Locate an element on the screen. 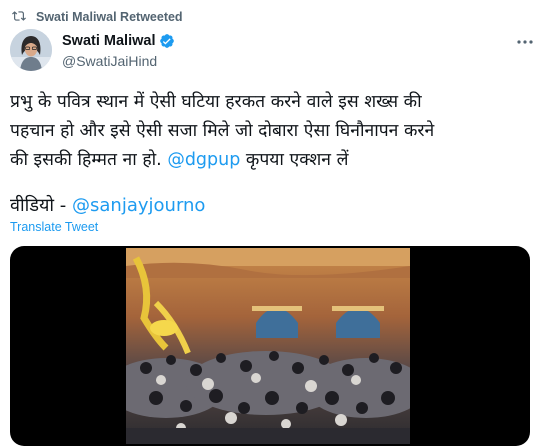 The height and width of the screenshot is (446, 551). translate-tweet-link: Translate Tweet is located at coordinates (54, 227).